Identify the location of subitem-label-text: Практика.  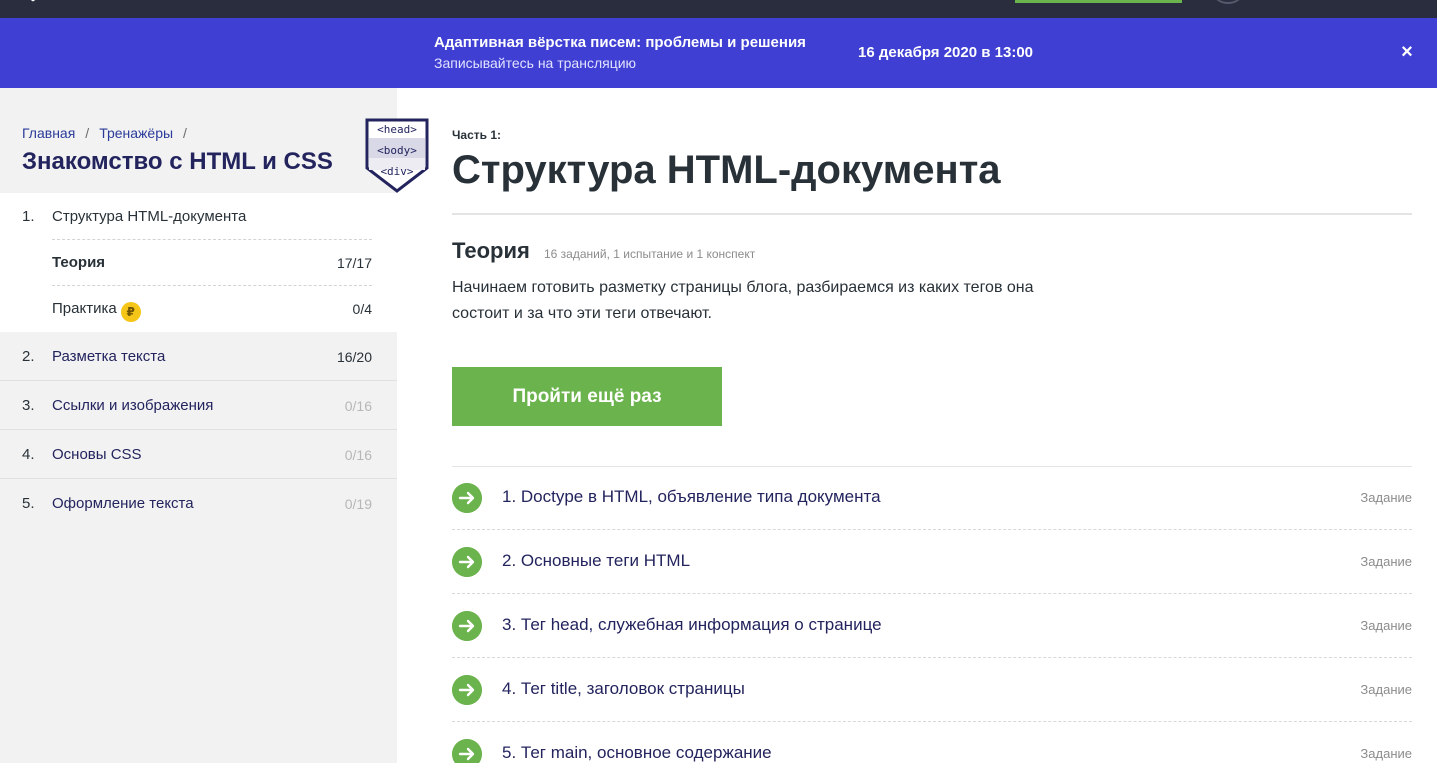
(84, 308).